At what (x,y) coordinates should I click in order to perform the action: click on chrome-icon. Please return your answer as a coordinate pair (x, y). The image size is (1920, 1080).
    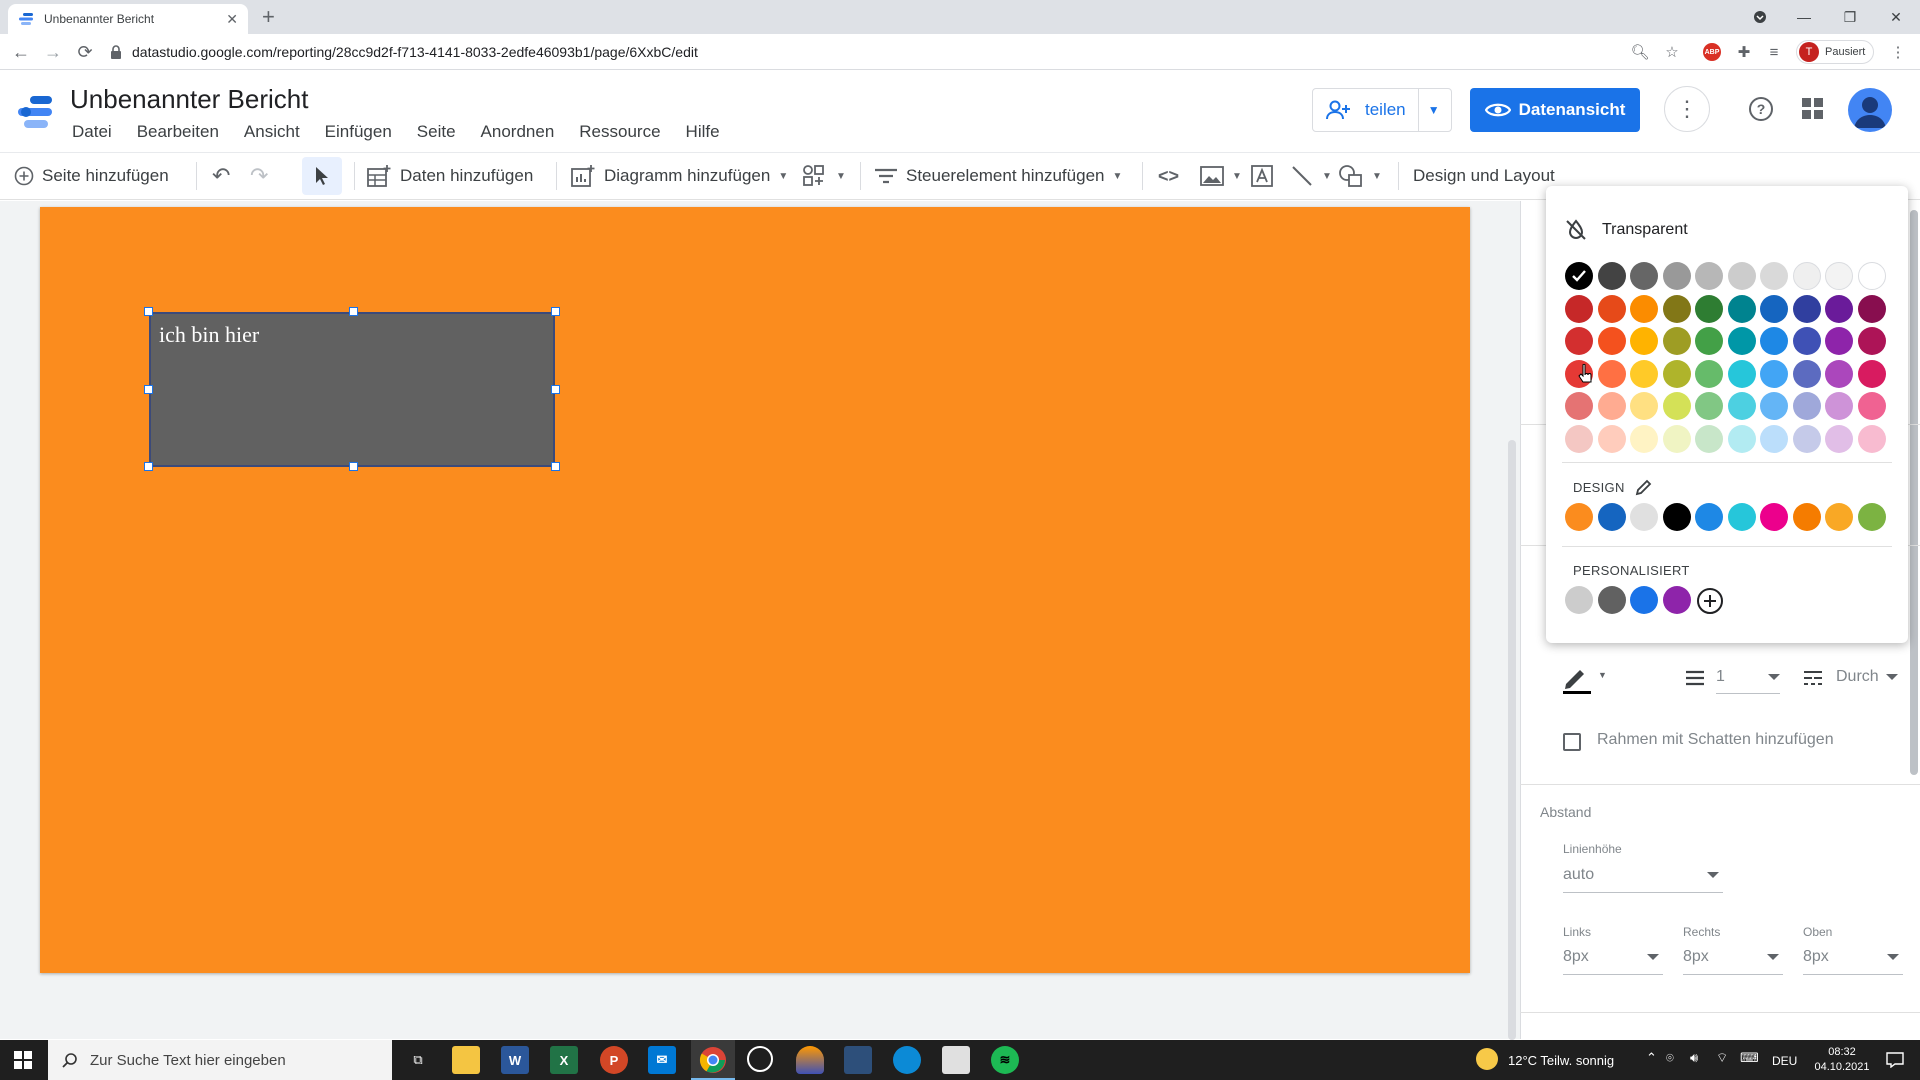
    Looking at the image, I should click on (713, 1060).